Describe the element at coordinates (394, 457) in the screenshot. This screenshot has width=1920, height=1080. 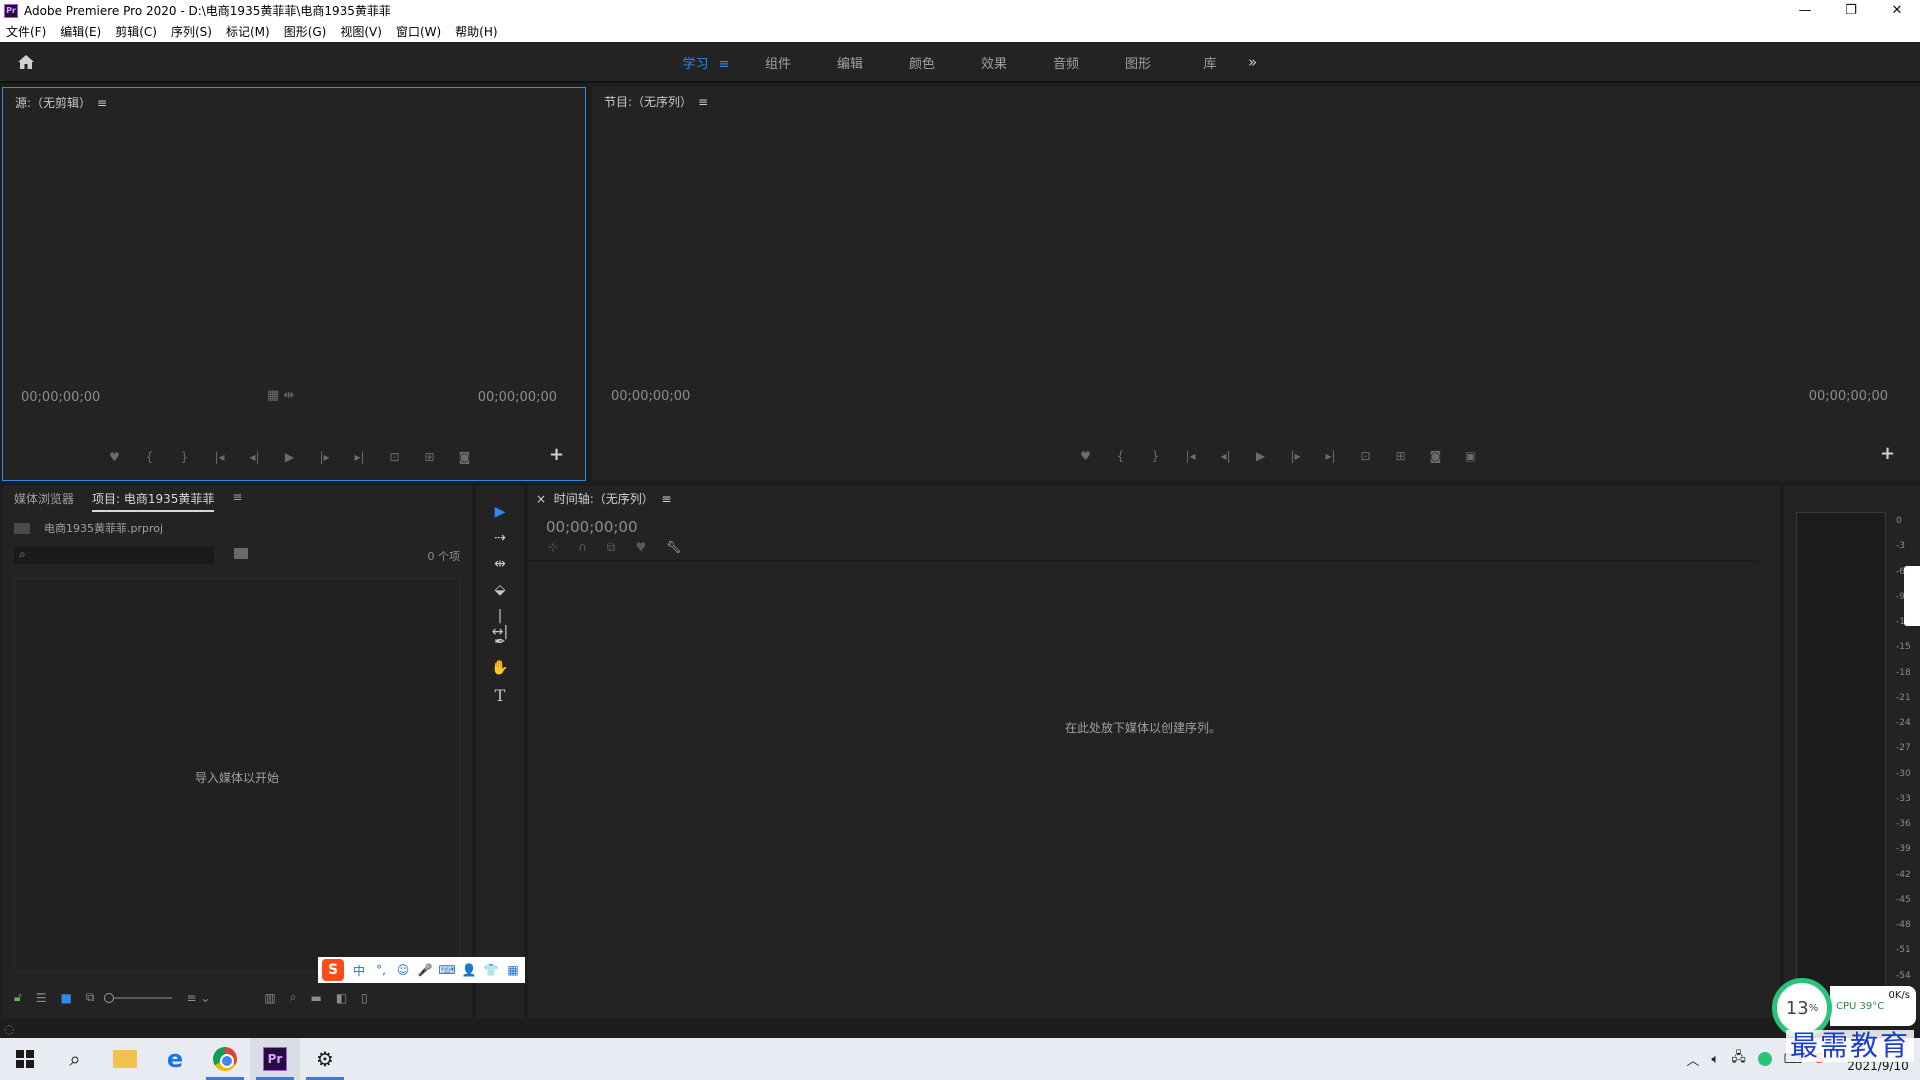
I see `insert-icon: ⊡` at that location.